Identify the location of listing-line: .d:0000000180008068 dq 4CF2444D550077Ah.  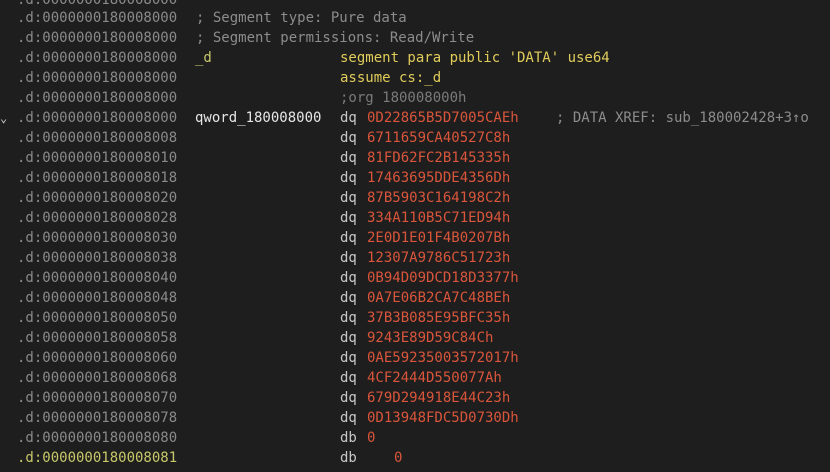
(415, 378).